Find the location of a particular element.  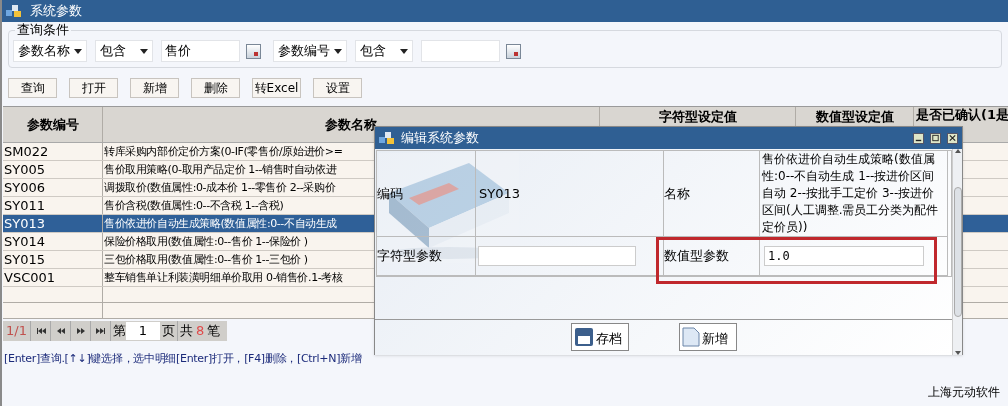

table-cell: 转库采购内部价定价方案(0-IF(零售价/原始进价>= is located at coordinates (223, 151).